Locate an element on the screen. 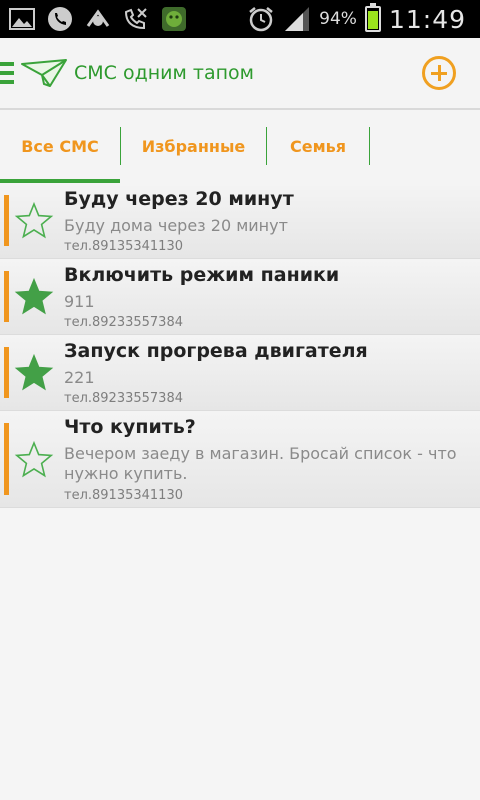 The image size is (480, 800). tab-label: Избранные is located at coordinates (193, 146).